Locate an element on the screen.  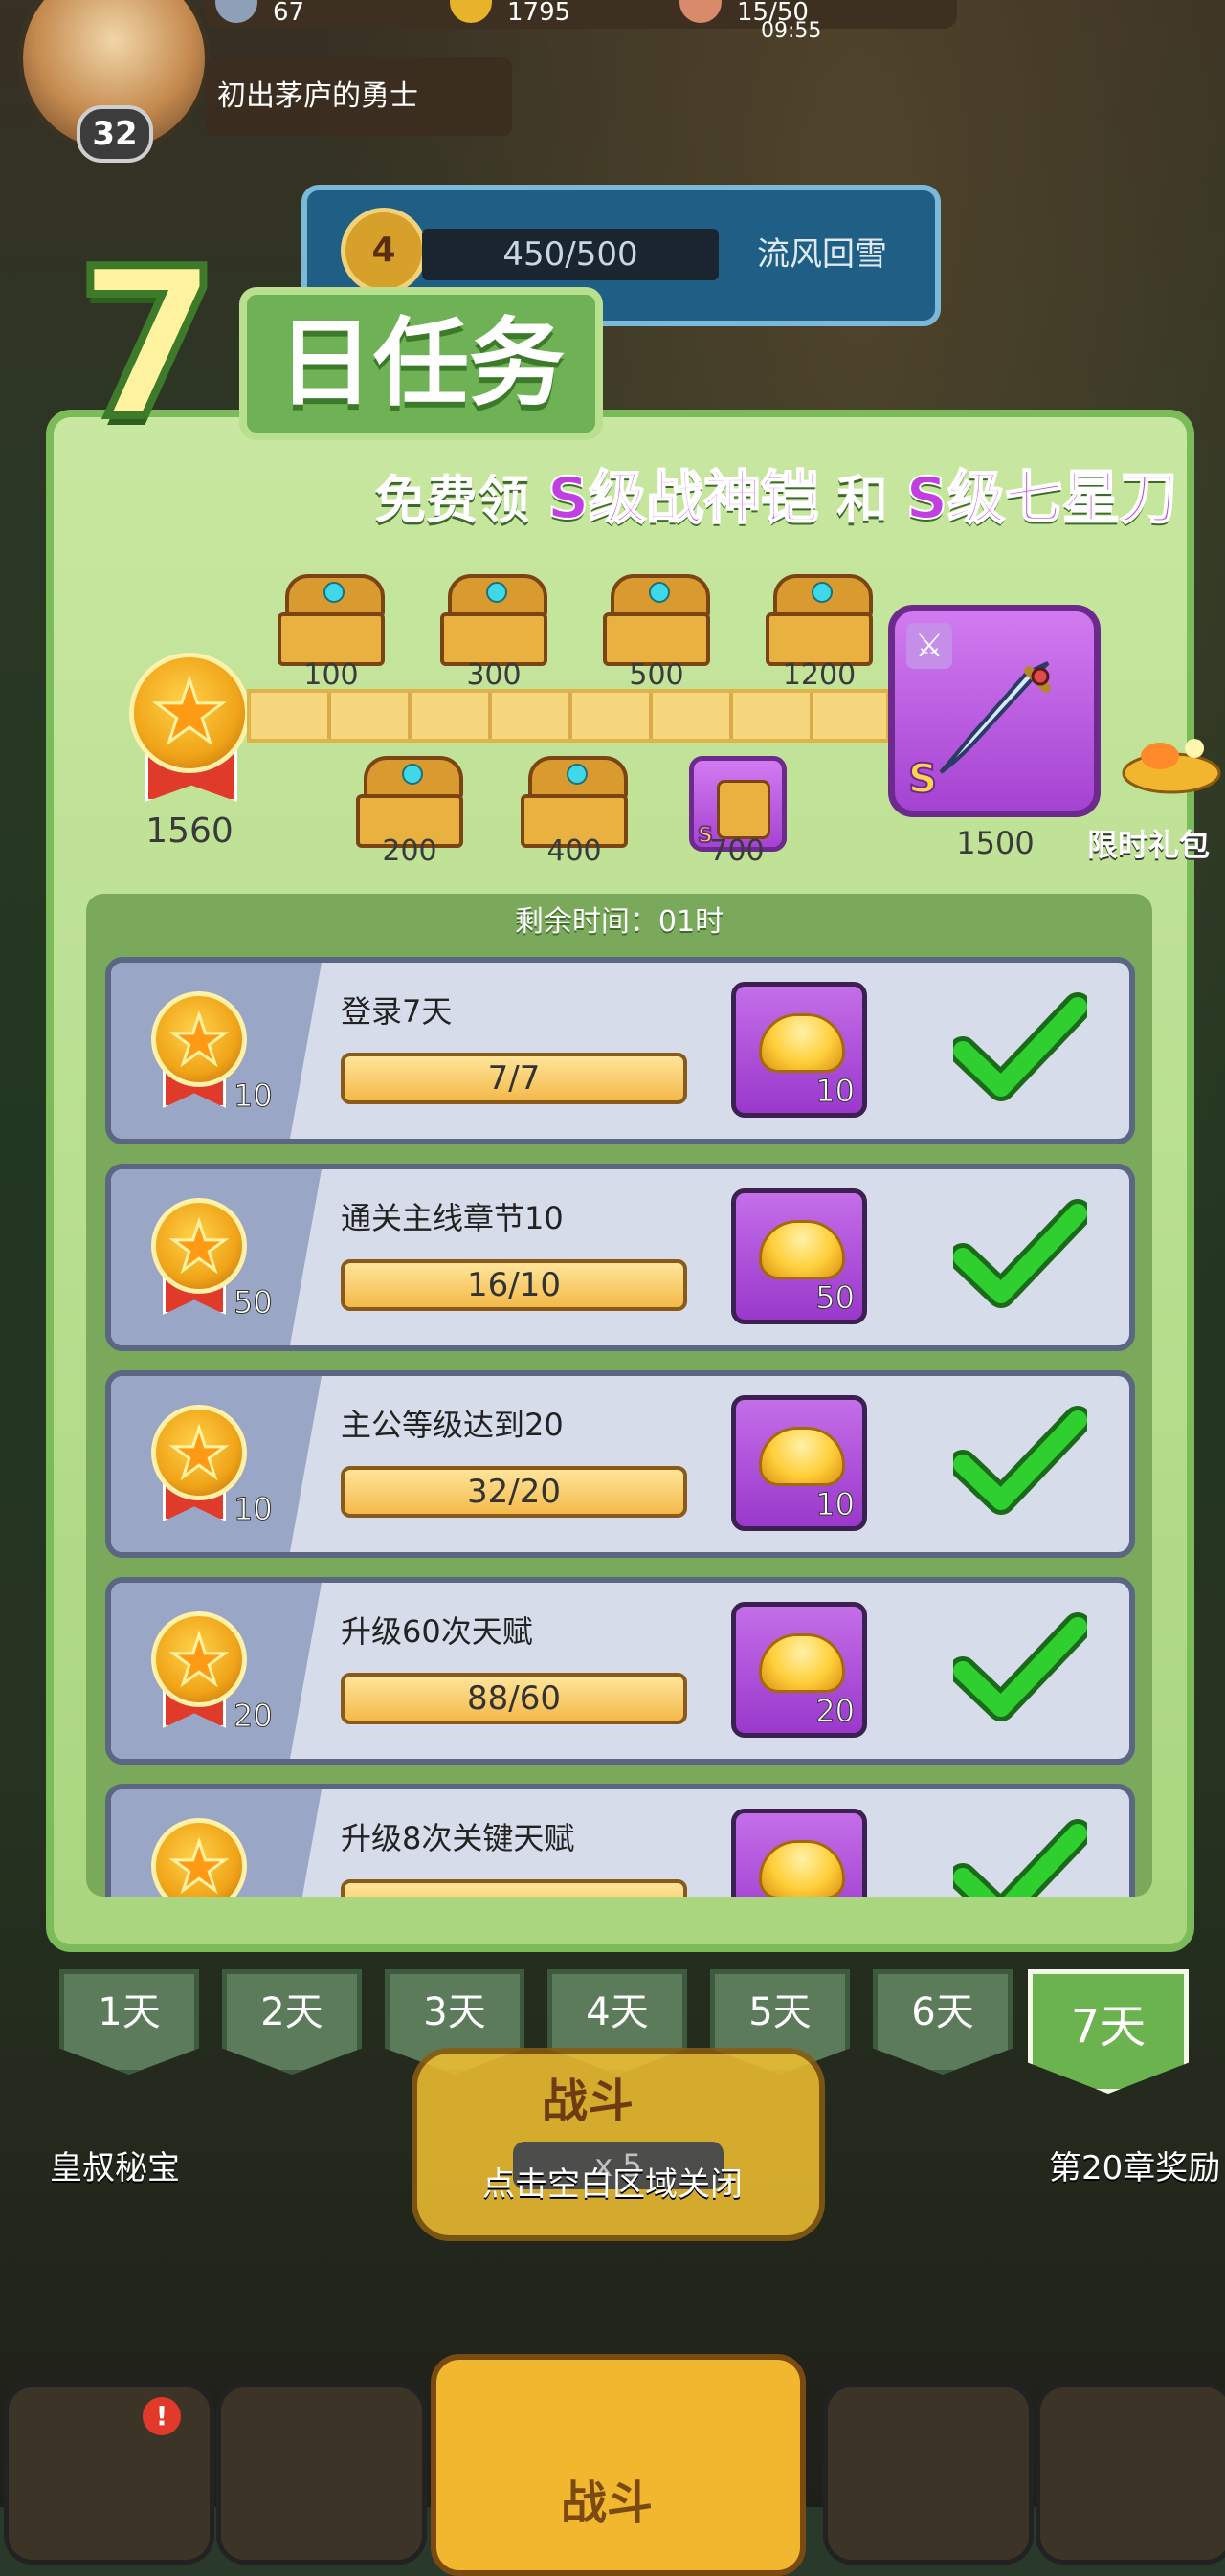
stamina-value: 67 is located at coordinates (289, 13).